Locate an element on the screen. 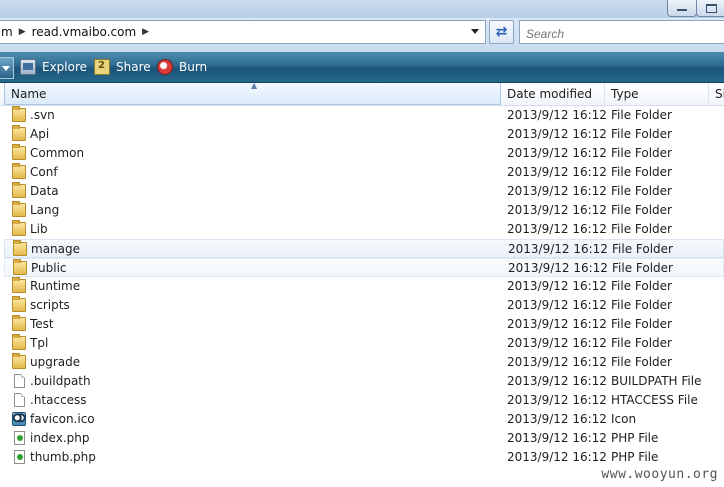  column-header-size: Si is located at coordinates (716, 94).